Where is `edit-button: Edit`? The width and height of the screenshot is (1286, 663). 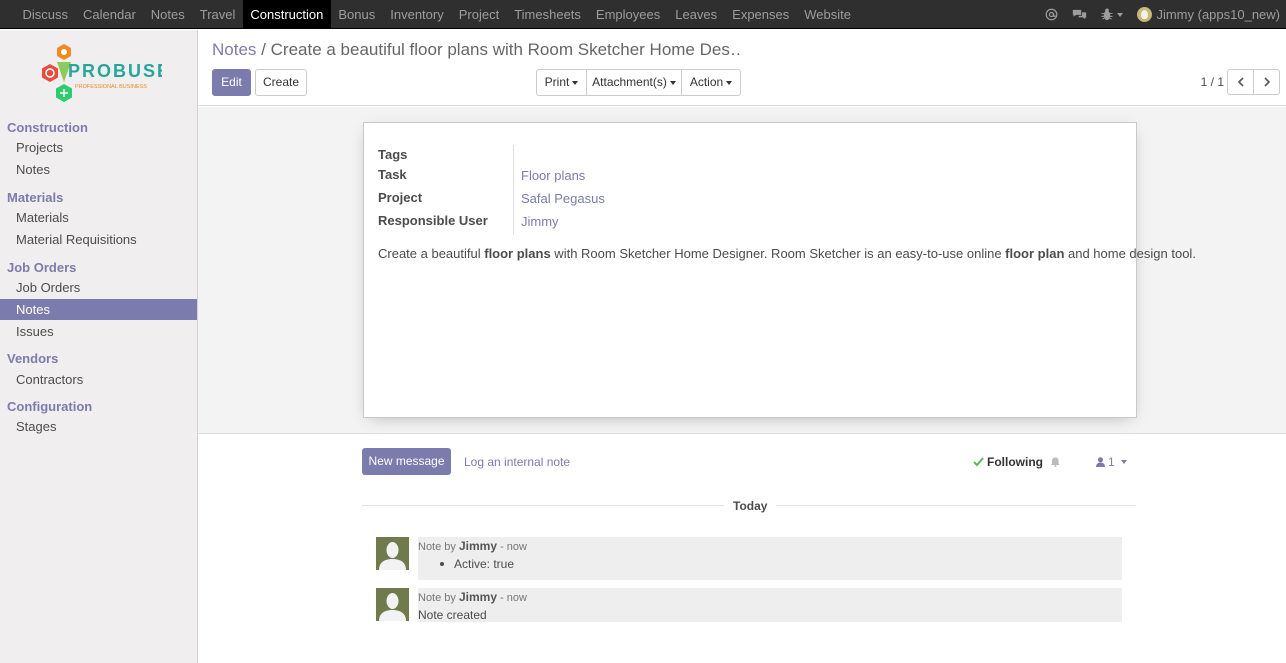
edit-button: Edit is located at coordinates (231, 82).